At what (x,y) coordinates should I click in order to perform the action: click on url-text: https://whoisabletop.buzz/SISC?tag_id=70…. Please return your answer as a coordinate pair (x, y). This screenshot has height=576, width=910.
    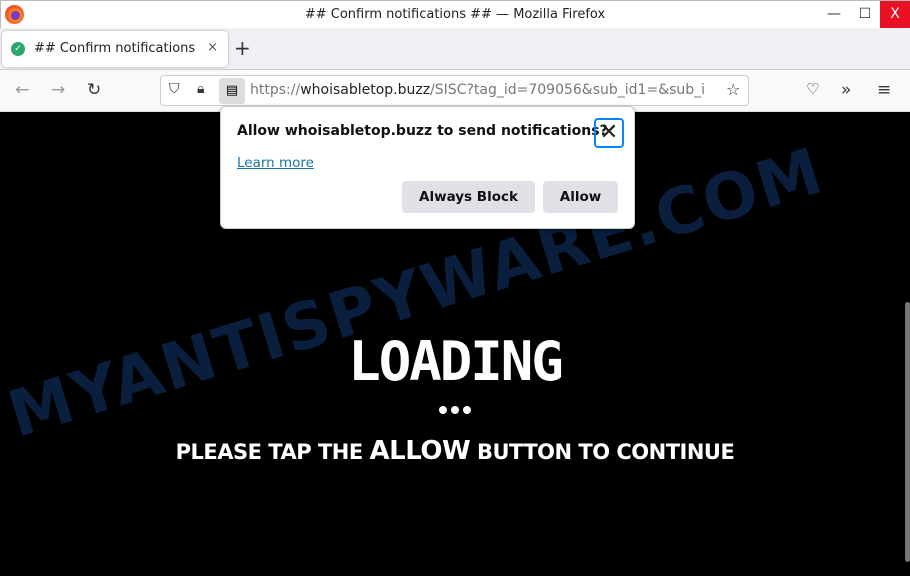
    Looking at the image, I should click on (485, 90).